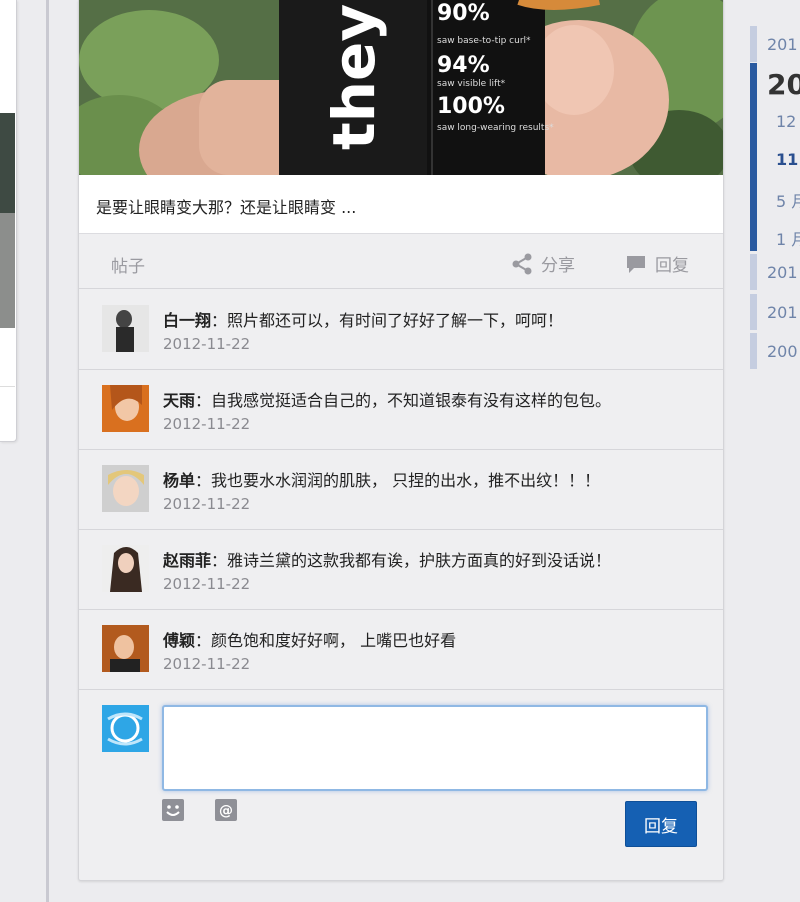  I want to click on reply-label: 回复, so click(672, 266).